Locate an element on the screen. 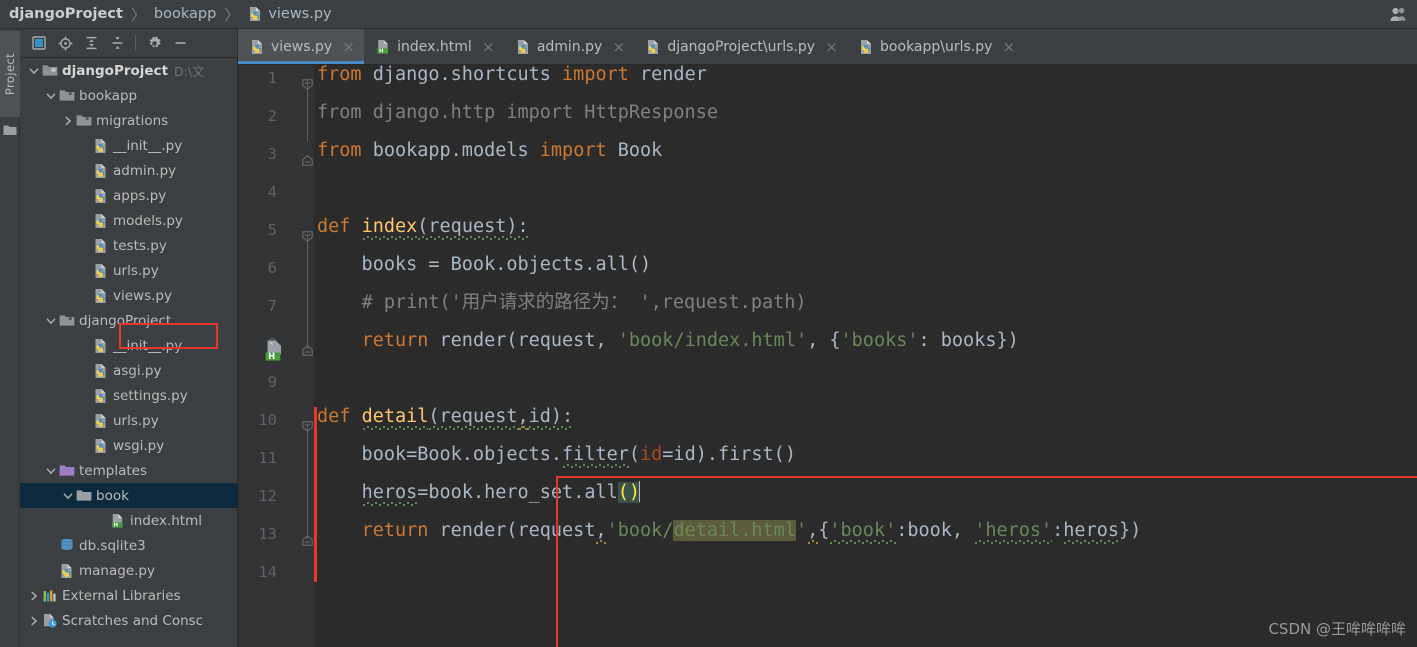 The width and height of the screenshot is (1417, 647). locate-icon is located at coordinates (65, 43).